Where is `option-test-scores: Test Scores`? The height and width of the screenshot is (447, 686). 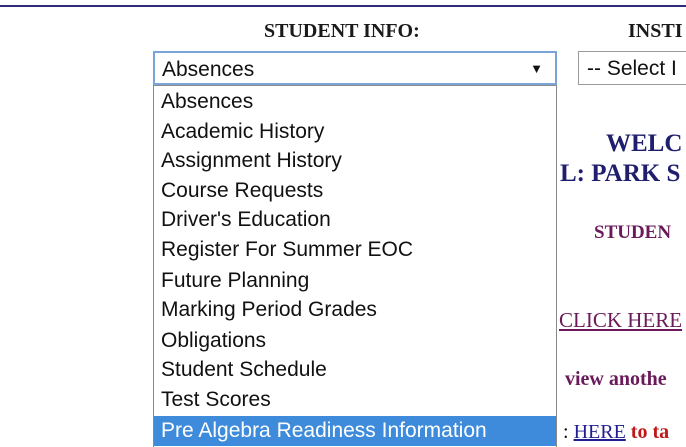
option-test-scores: Test Scores is located at coordinates (355, 400).